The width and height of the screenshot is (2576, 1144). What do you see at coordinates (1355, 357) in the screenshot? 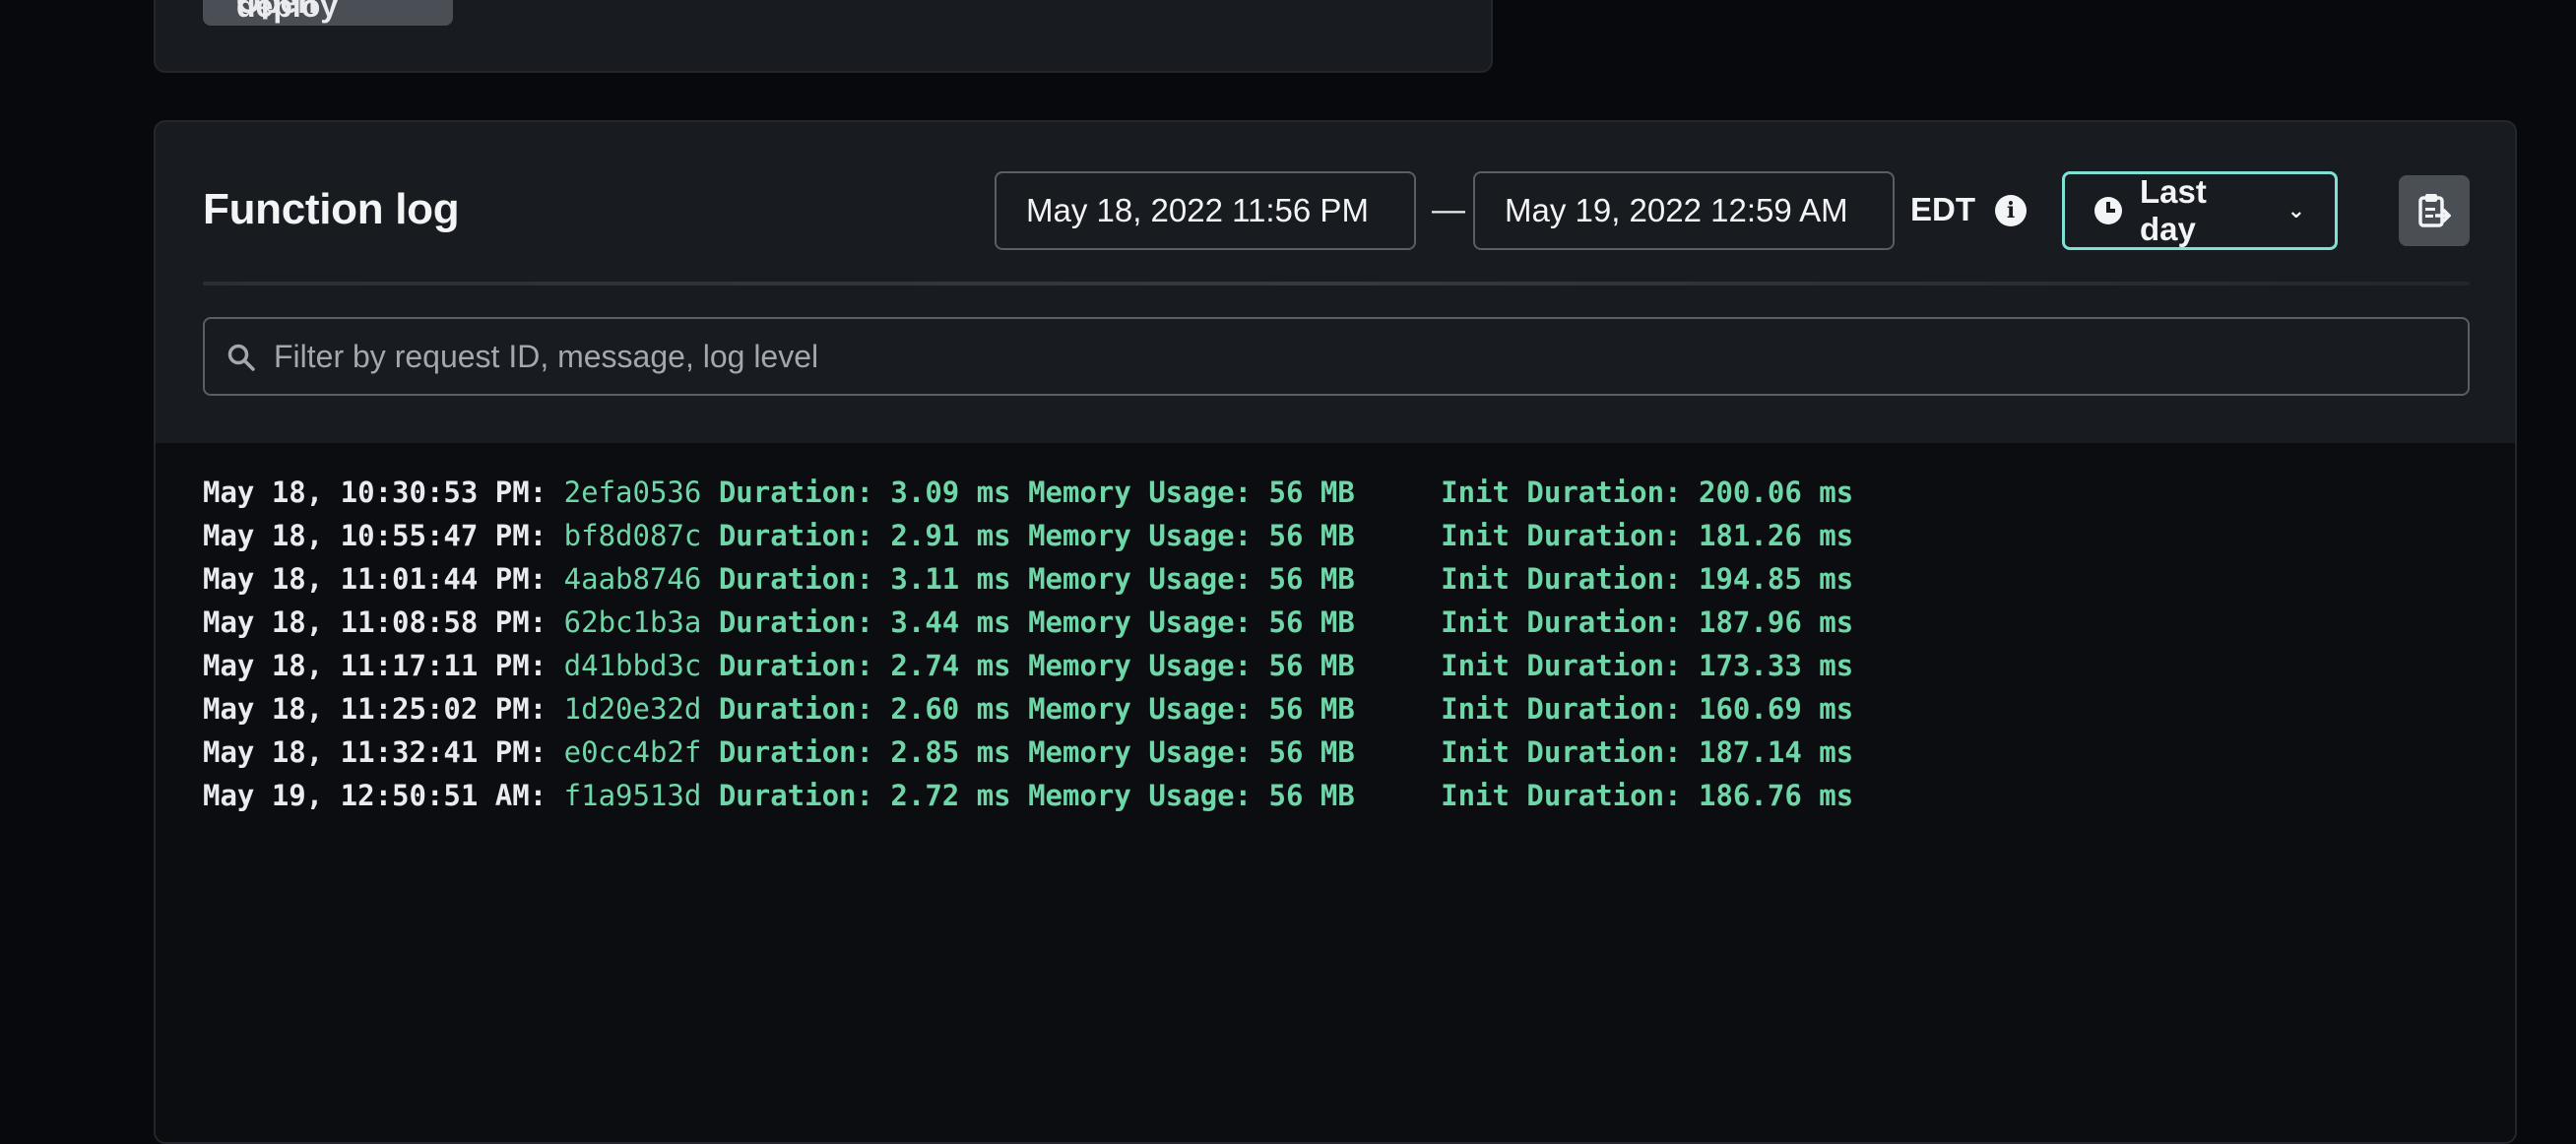
I see `search-input` at bounding box center [1355, 357].